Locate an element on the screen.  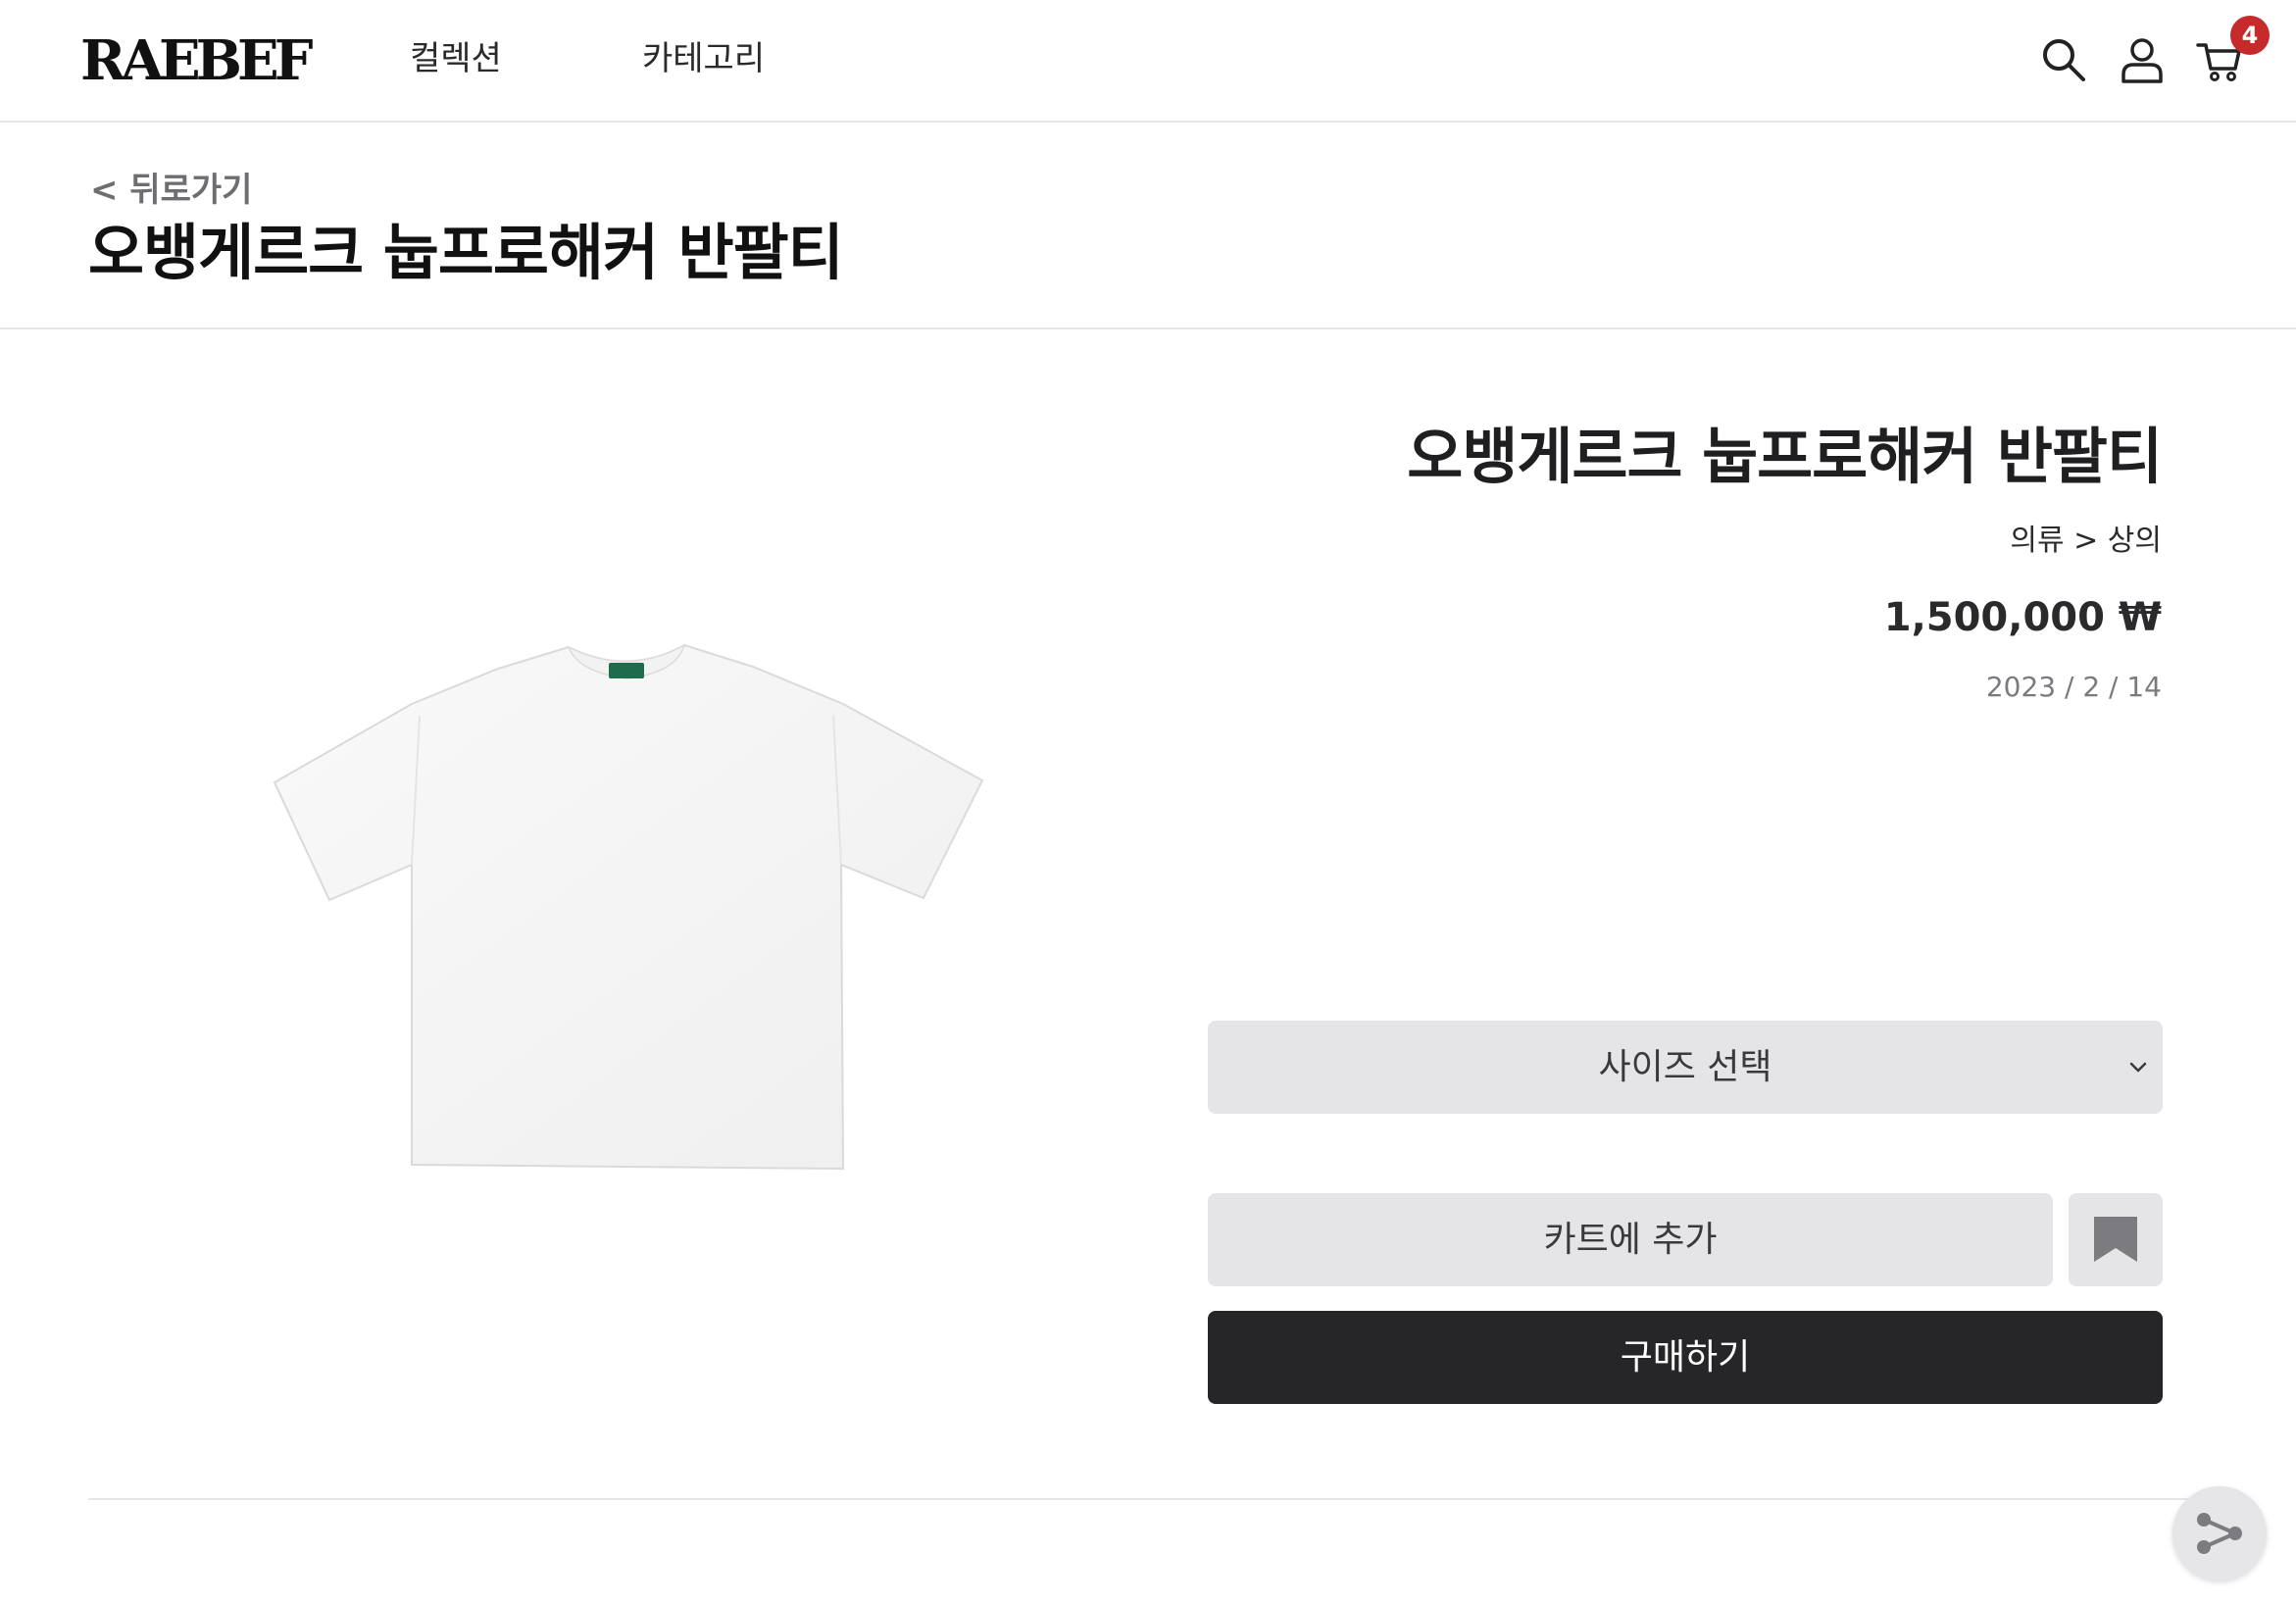
product-category-path: 의류 > 상의 is located at coordinates (2086, 541).